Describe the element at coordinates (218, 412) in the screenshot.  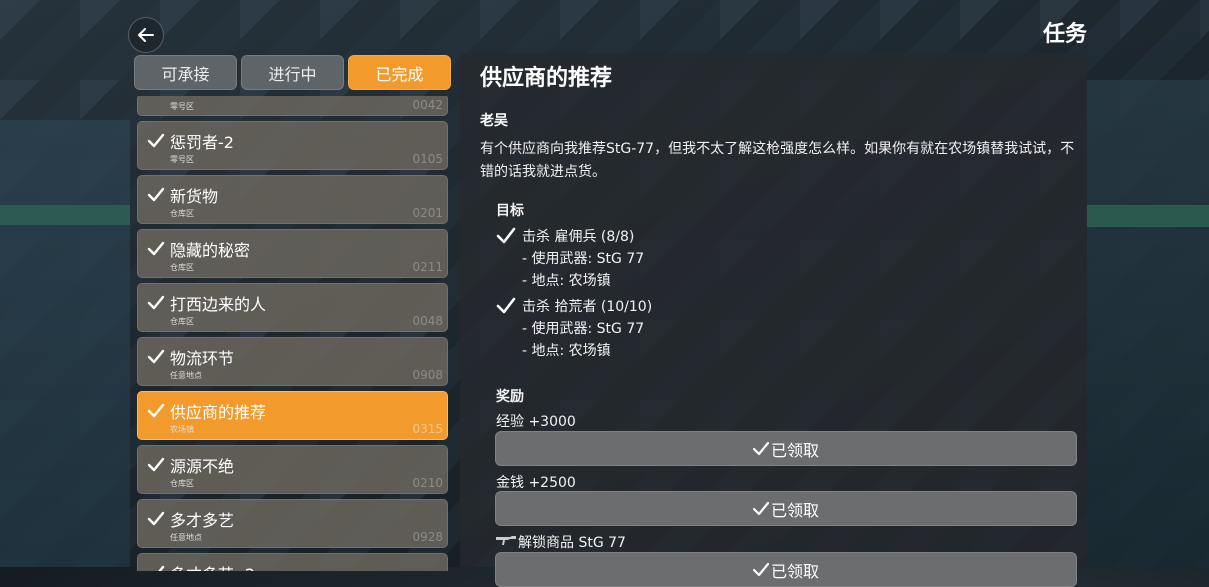
I see `quest-item-title: 供应商的推荐` at that location.